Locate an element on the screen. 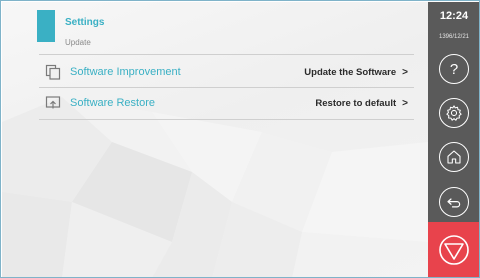 The width and height of the screenshot is (480, 278). row-label: Software Improvement is located at coordinates (125, 72).